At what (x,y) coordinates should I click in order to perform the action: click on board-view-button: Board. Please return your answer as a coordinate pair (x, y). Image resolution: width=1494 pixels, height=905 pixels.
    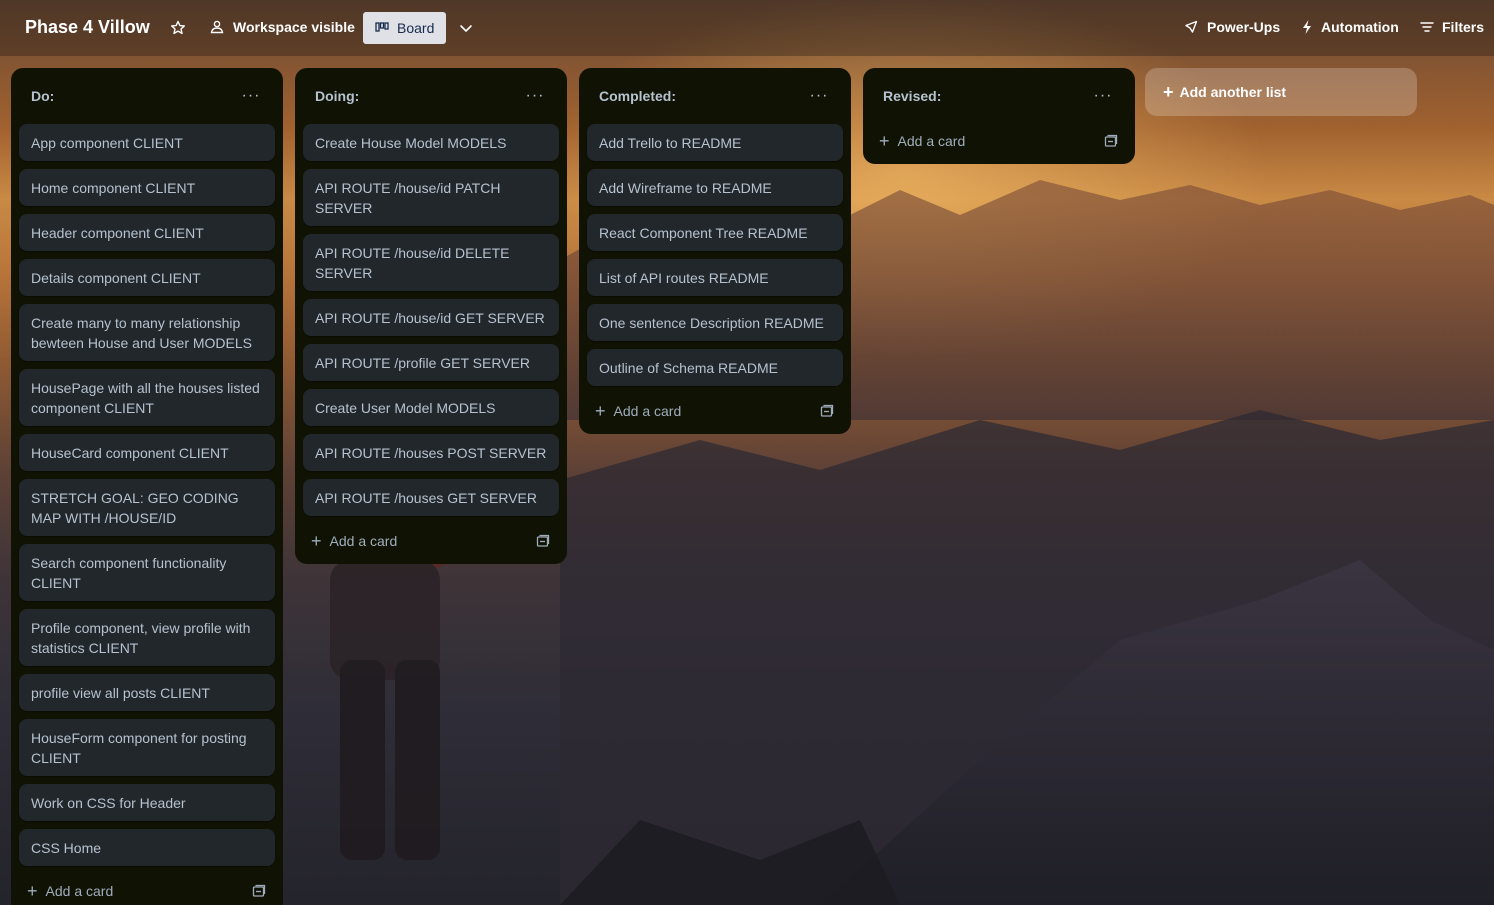
    Looking at the image, I should click on (405, 28).